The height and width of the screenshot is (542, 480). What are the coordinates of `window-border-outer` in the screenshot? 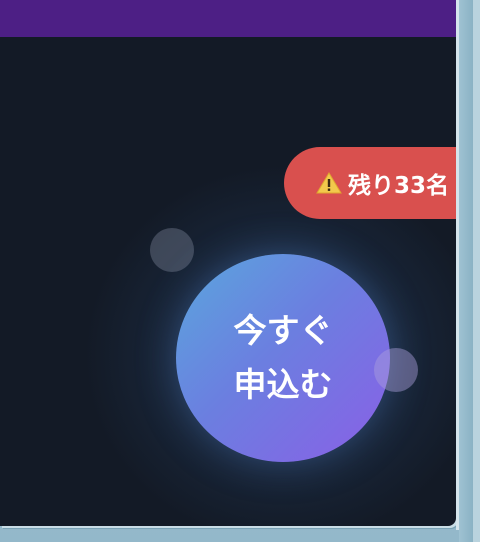 It's located at (476, 271).